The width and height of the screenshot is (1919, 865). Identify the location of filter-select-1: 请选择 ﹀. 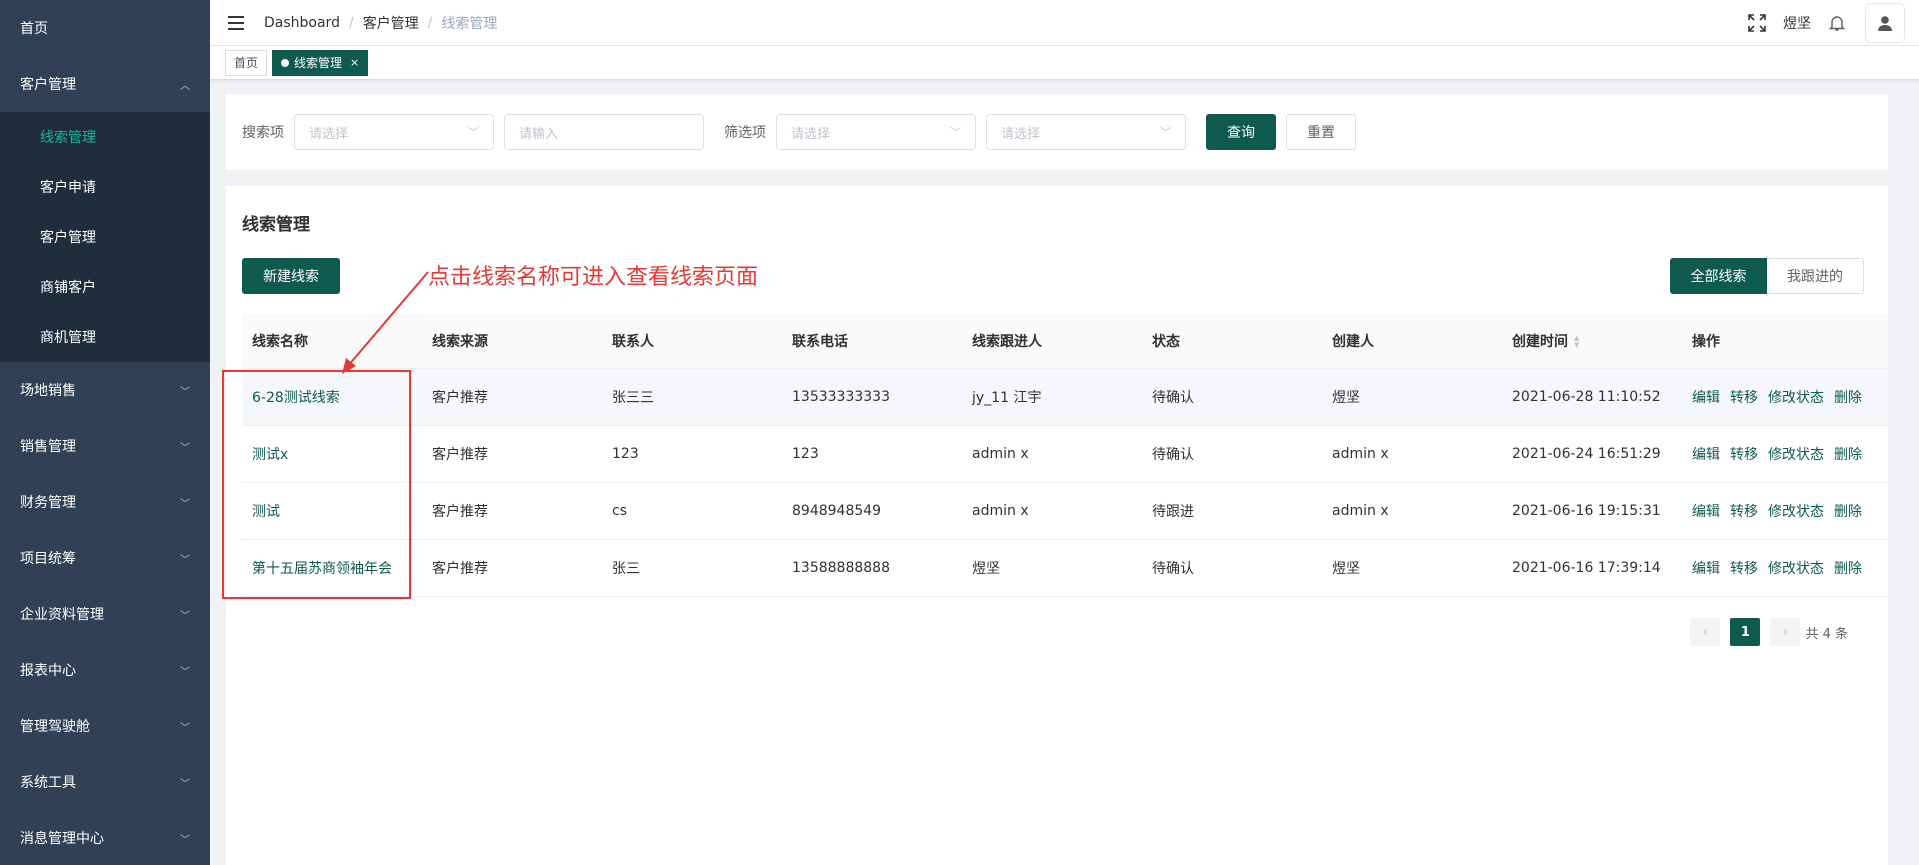
(876, 132).